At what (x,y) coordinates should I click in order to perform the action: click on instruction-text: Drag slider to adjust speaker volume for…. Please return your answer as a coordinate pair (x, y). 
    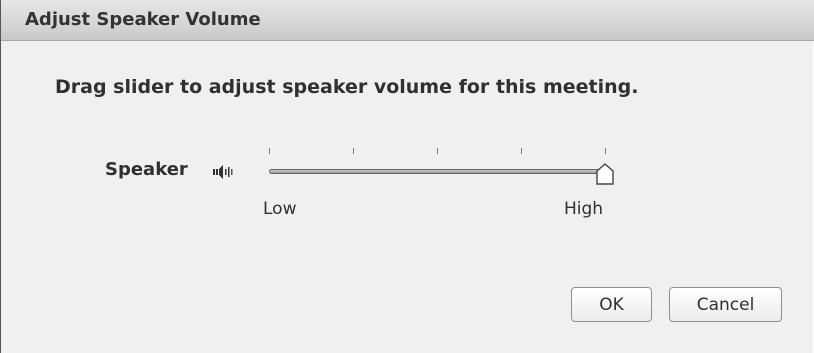
    Looking at the image, I should click on (347, 87).